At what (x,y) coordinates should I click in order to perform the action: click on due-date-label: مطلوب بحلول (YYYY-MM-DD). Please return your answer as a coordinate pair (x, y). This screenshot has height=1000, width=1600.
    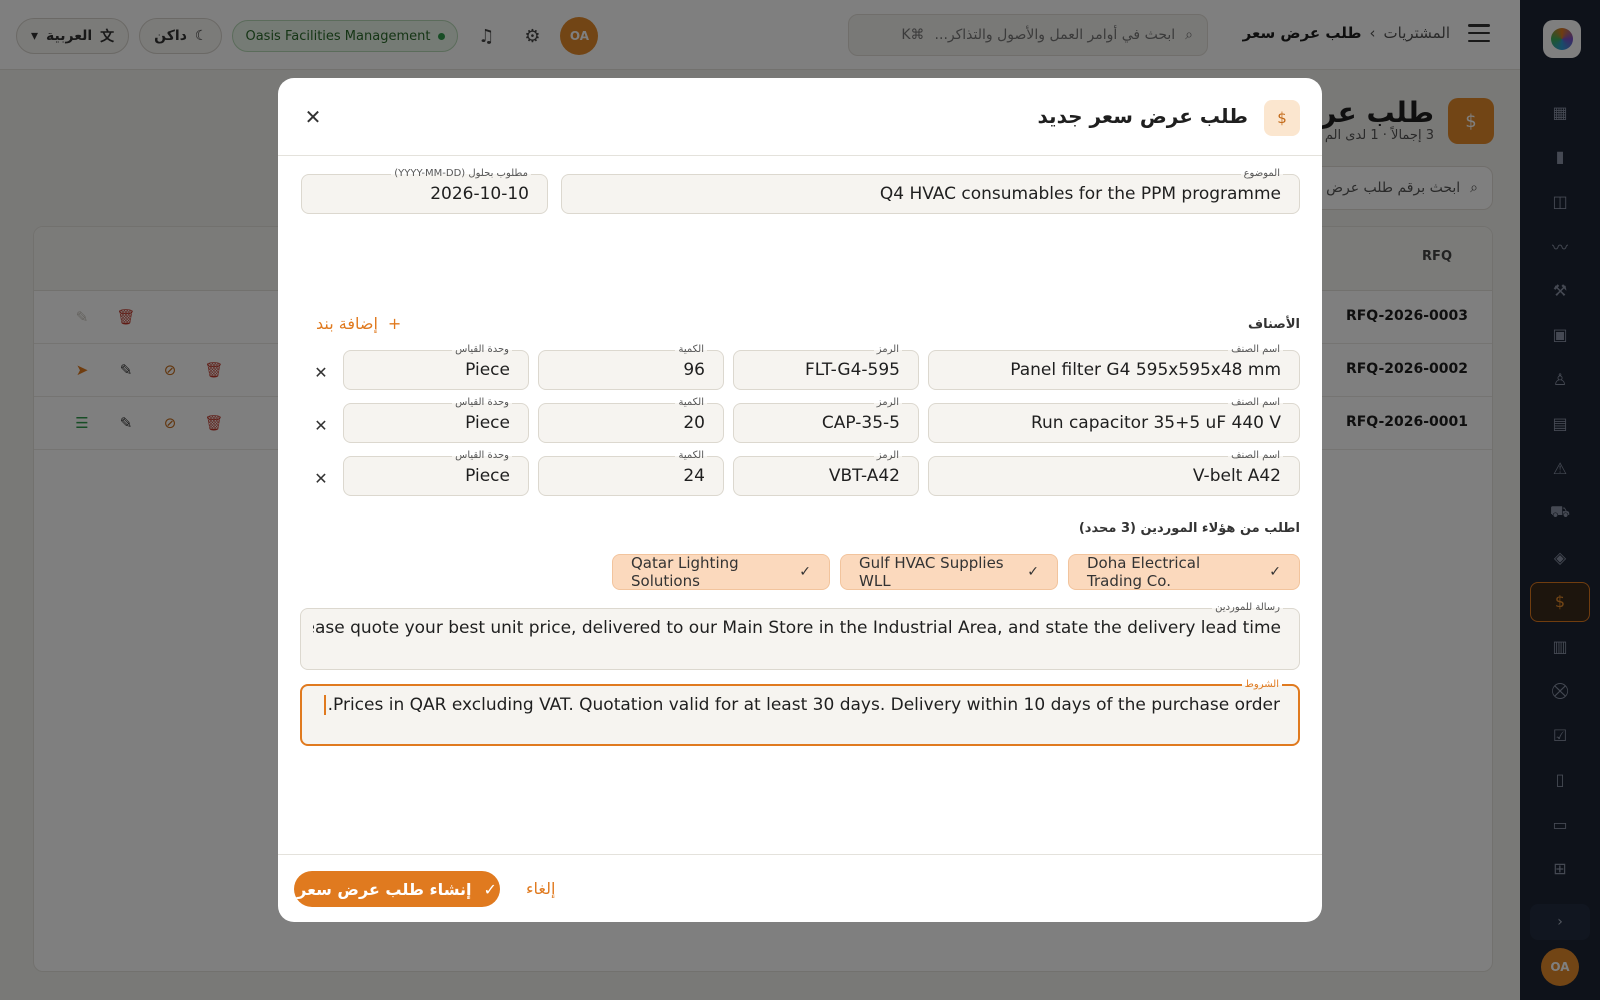
    Looking at the image, I should click on (461, 174).